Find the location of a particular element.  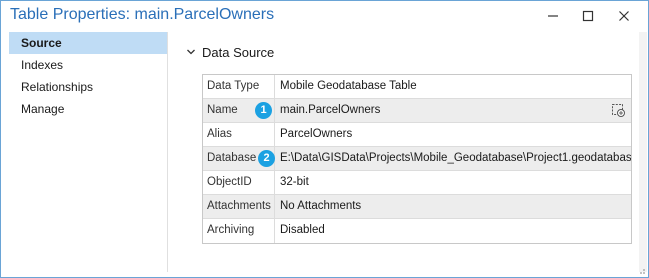

table-row: Alias ParcelOwners is located at coordinates (417, 135).